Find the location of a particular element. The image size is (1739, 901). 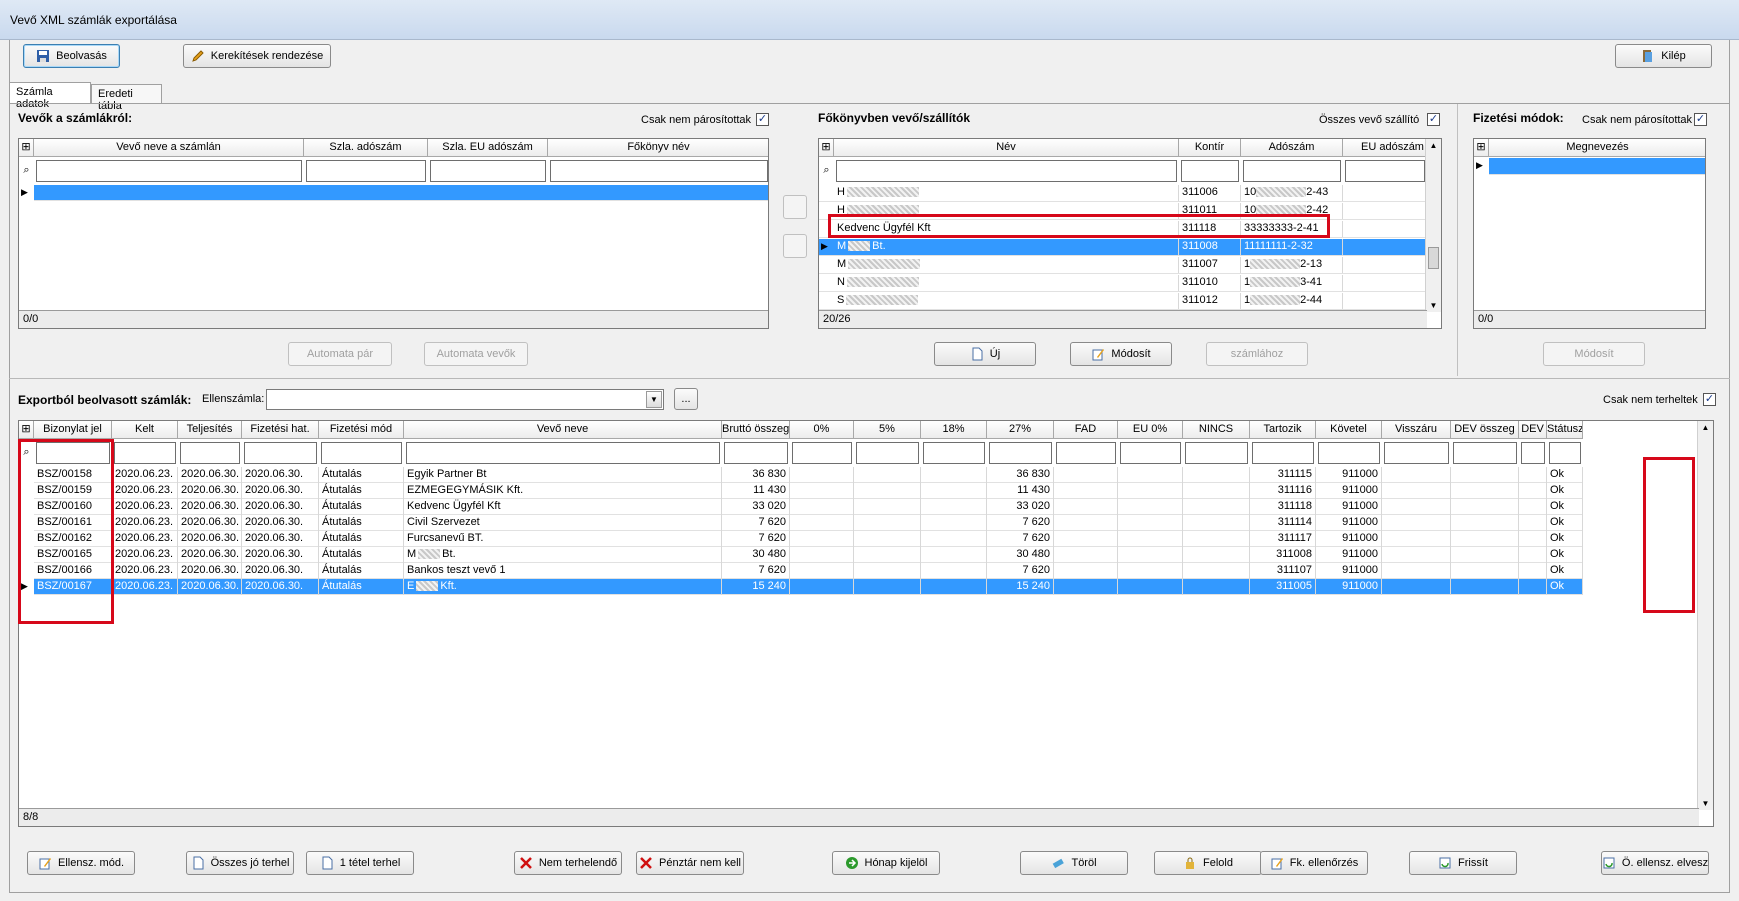

scroll-thumb is located at coordinates (1433, 258).